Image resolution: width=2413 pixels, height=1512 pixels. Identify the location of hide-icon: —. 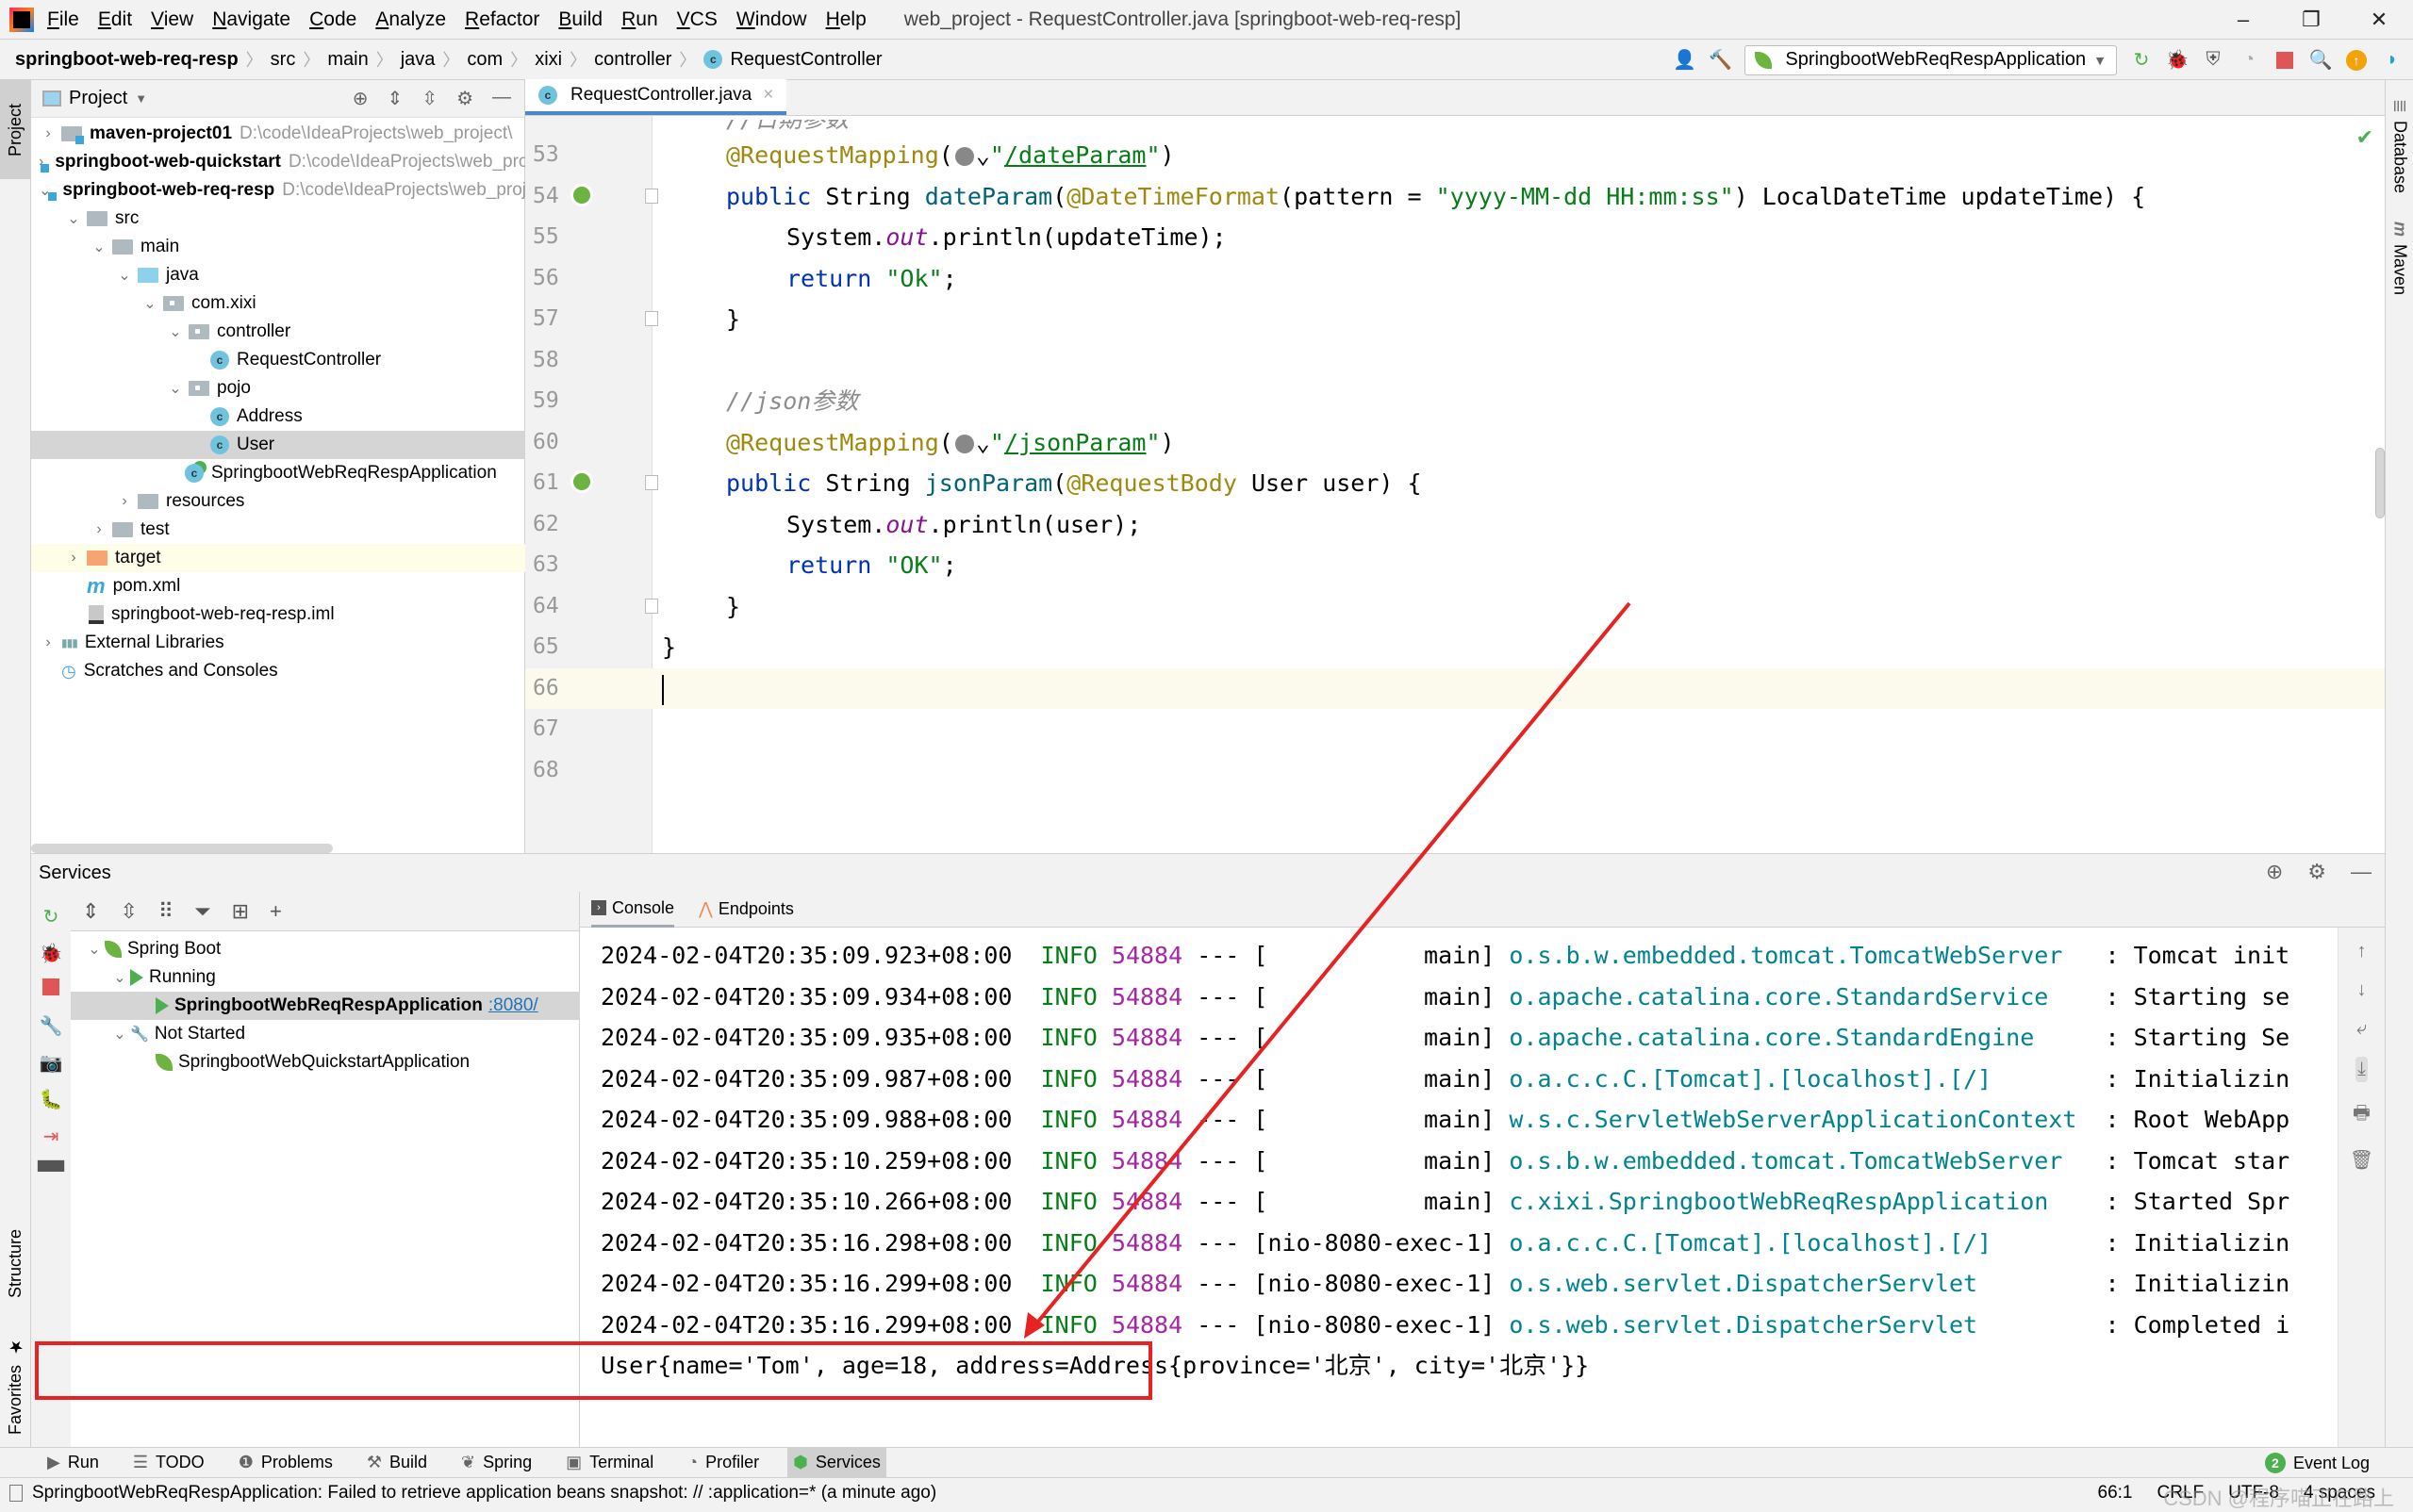
(2361, 872).